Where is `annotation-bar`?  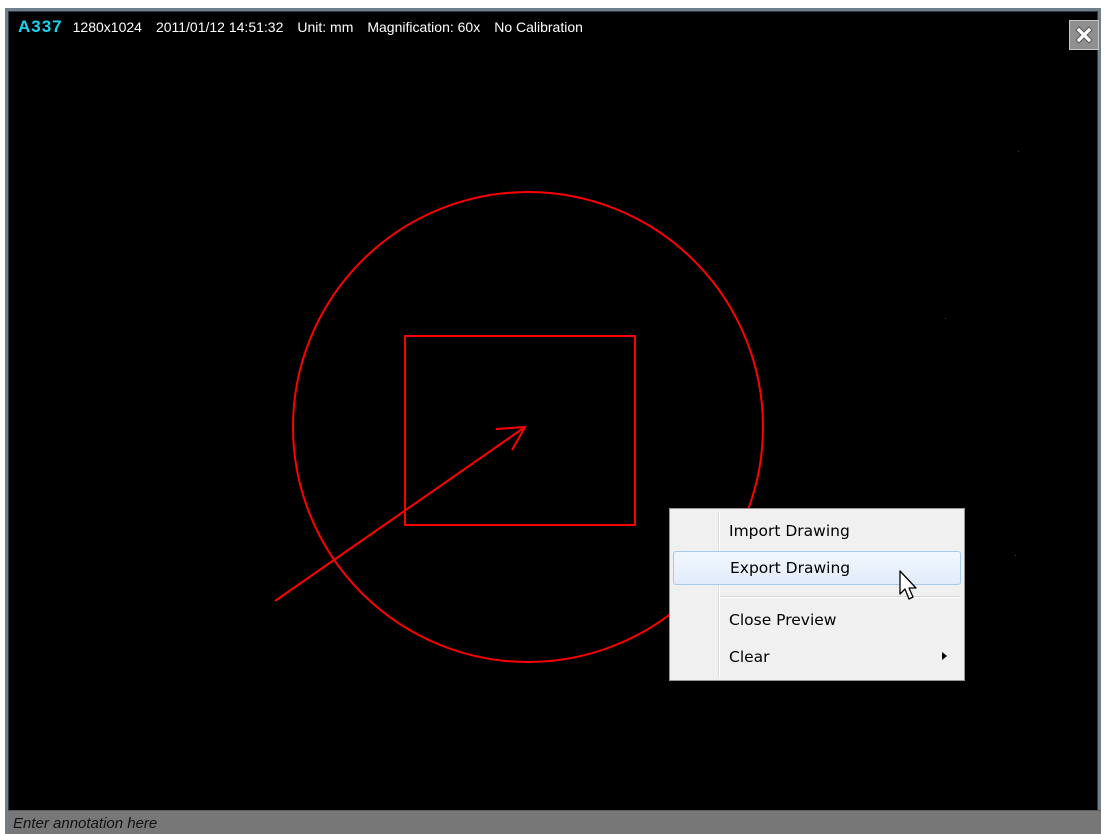 annotation-bar is located at coordinates (554, 822).